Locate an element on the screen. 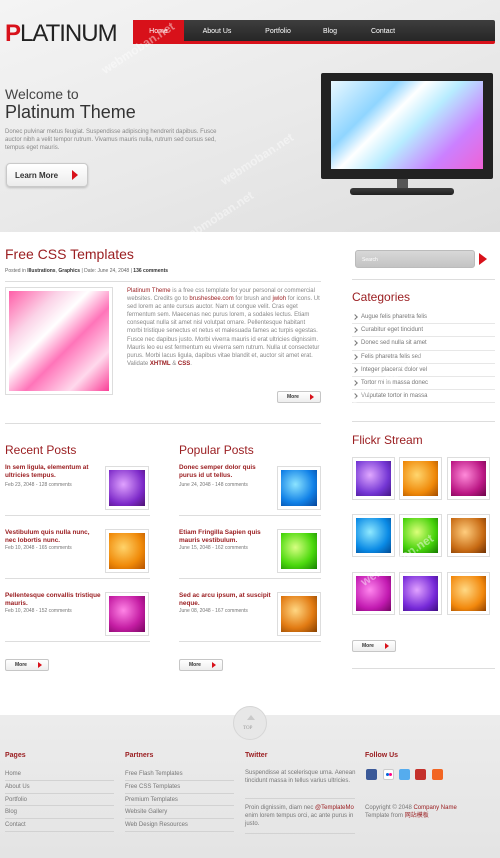  popular-post-date: June 08, 2048 - 167 comments is located at coordinates (213, 611).